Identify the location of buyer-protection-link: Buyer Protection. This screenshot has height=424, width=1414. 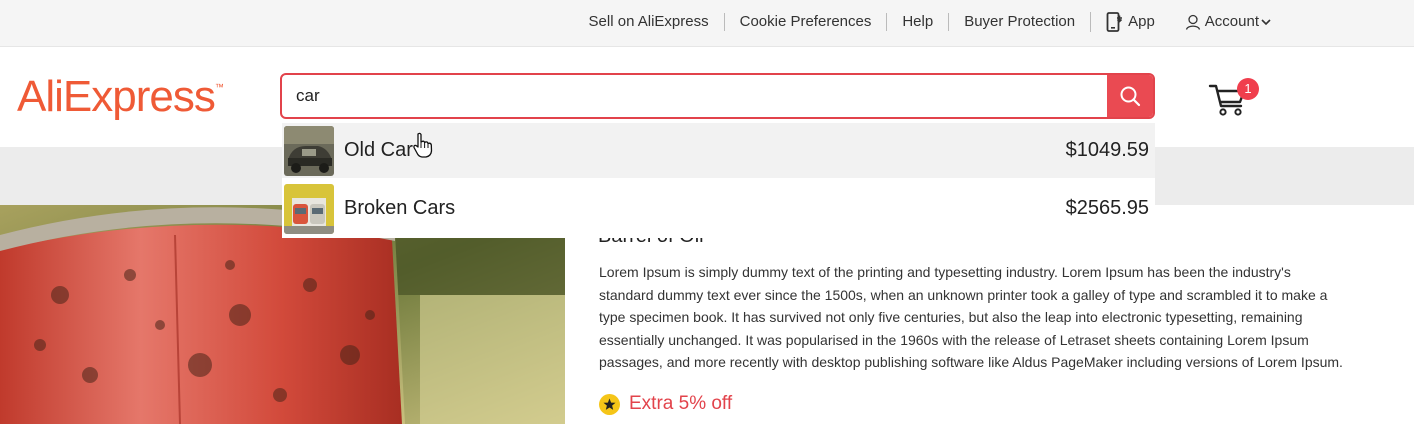
(1019, 22).